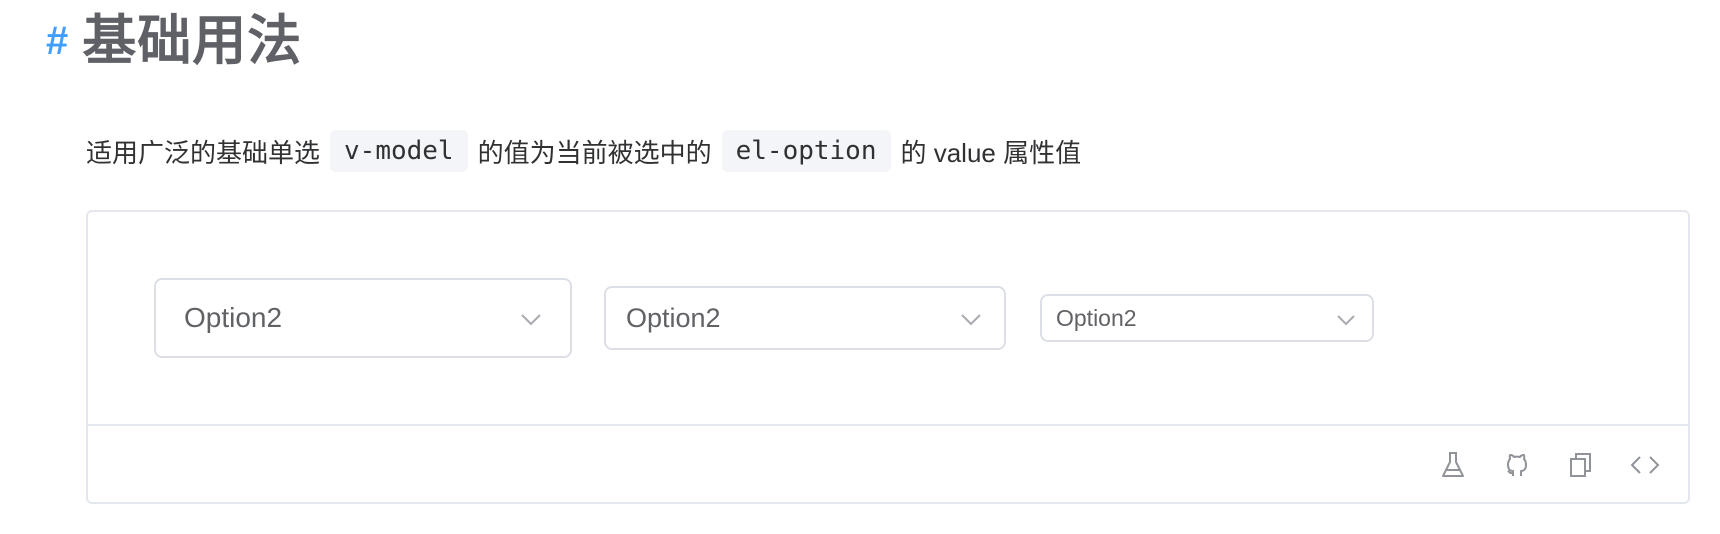  I want to click on section-heading: # 基础用法, so click(174, 41).